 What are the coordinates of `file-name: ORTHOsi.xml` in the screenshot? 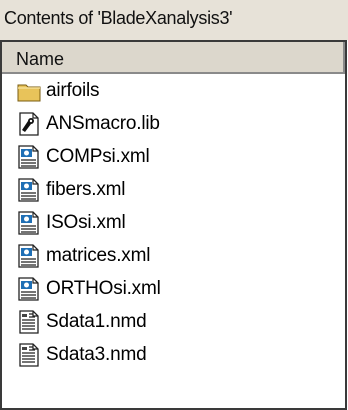 It's located at (103, 288).